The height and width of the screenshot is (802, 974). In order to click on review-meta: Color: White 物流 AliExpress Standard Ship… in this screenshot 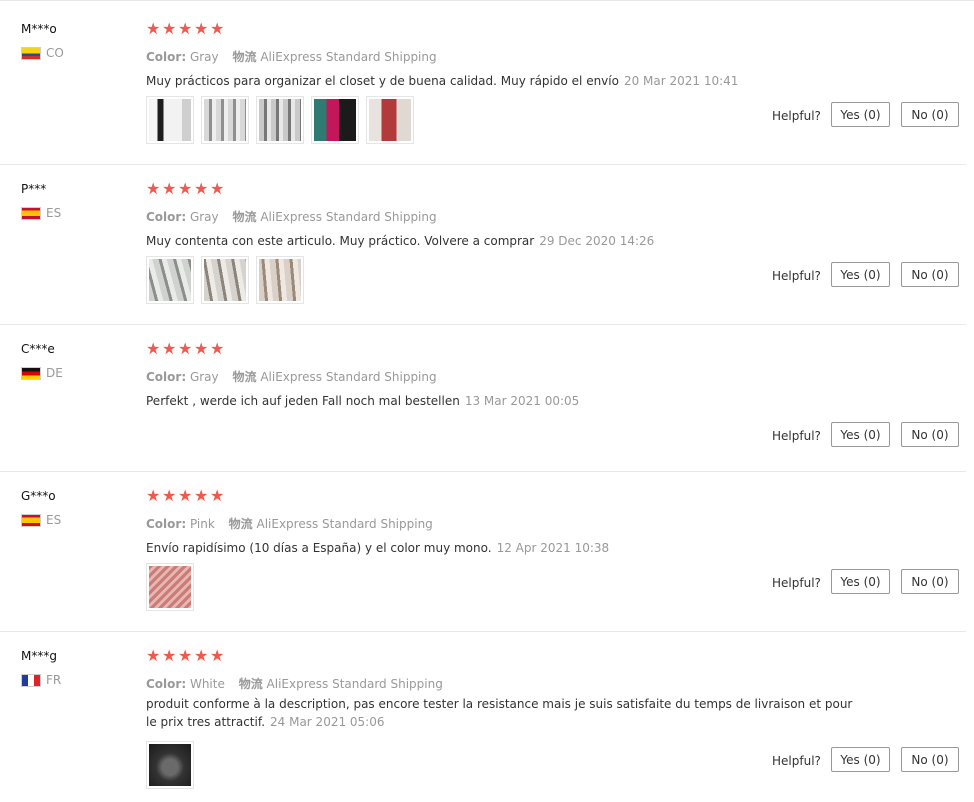, I will do `click(294, 683)`.